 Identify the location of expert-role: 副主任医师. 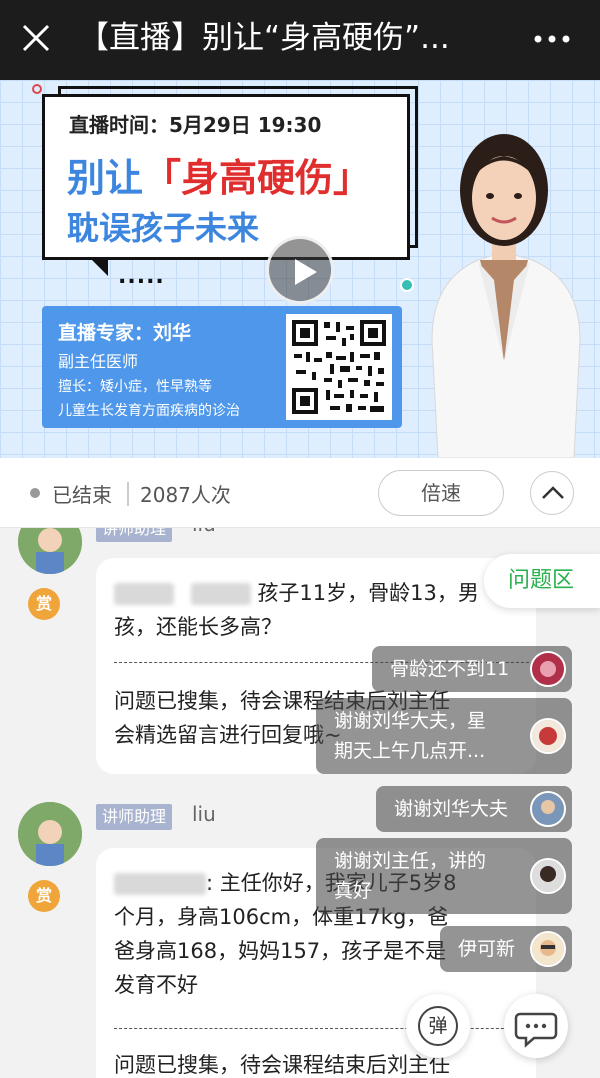
(98, 361).